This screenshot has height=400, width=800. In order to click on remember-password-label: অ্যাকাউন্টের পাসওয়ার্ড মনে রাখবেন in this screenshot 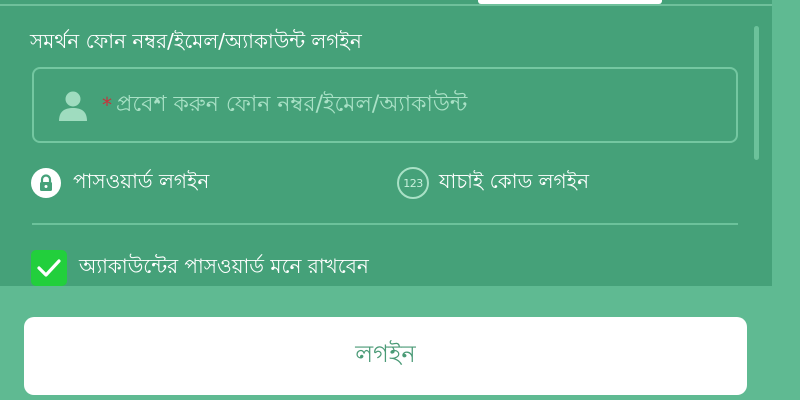, I will do `click(224, 265)`.